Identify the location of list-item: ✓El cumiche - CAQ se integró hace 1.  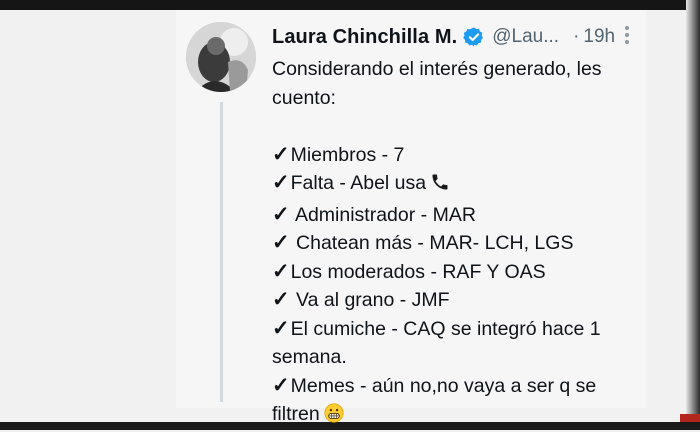
(452, 329).